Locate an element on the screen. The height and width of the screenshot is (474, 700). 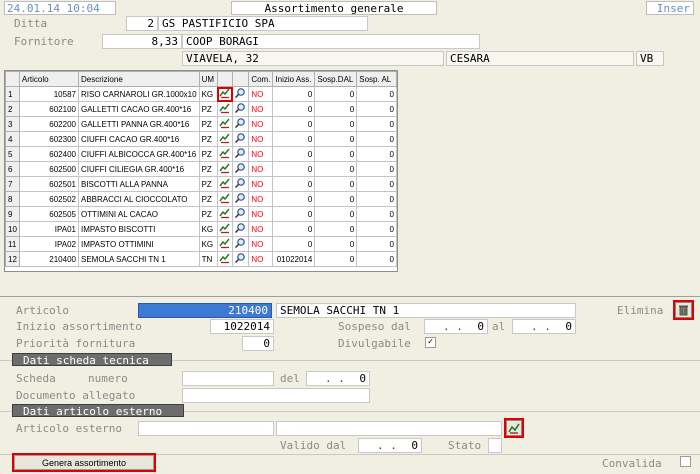
table-row: 10 IPA01 IMPASTO BISCOTTI KG NO 0 0 0 is located at coordinates (201, 229).